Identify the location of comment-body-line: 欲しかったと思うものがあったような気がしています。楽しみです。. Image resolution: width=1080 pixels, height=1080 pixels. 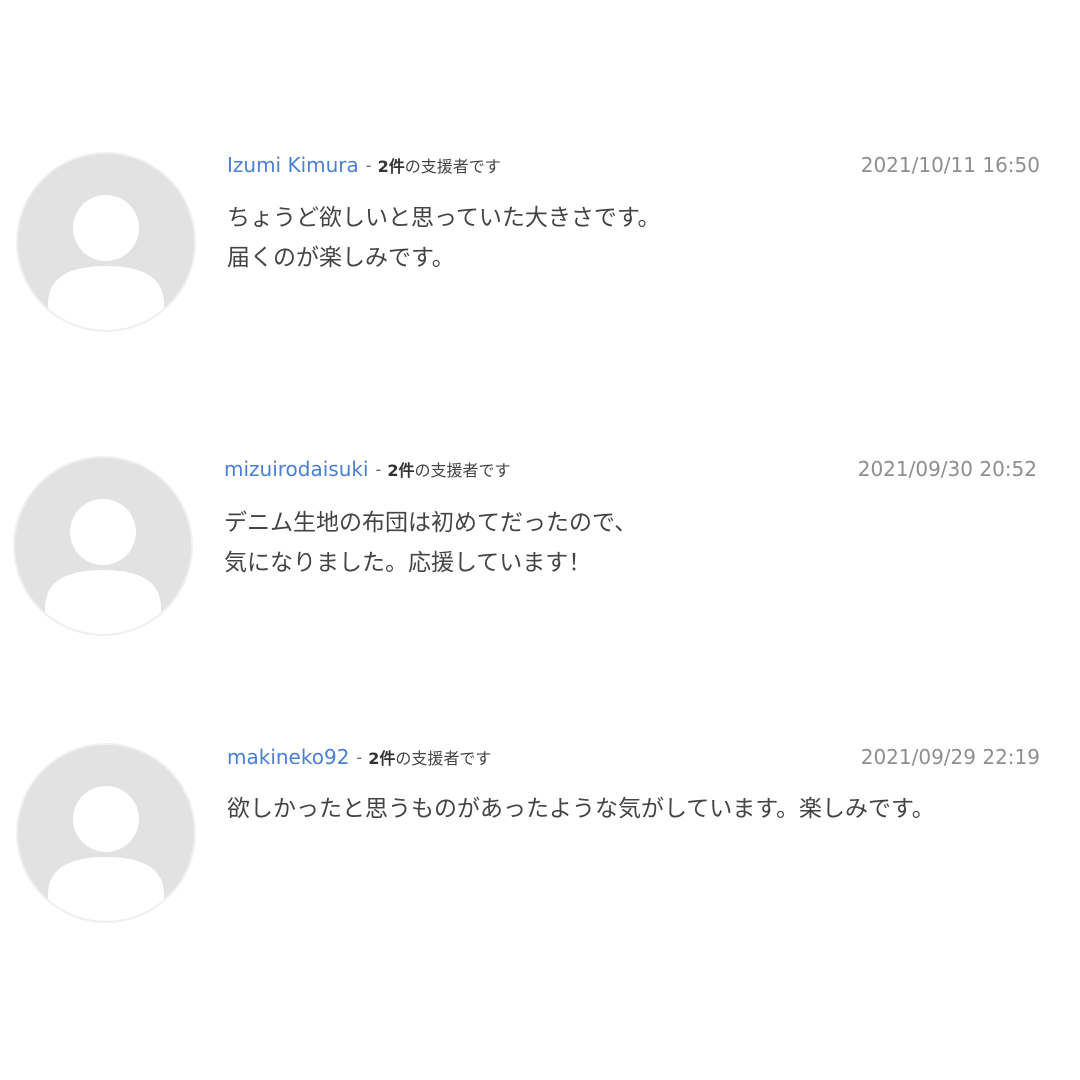
(581, 809).